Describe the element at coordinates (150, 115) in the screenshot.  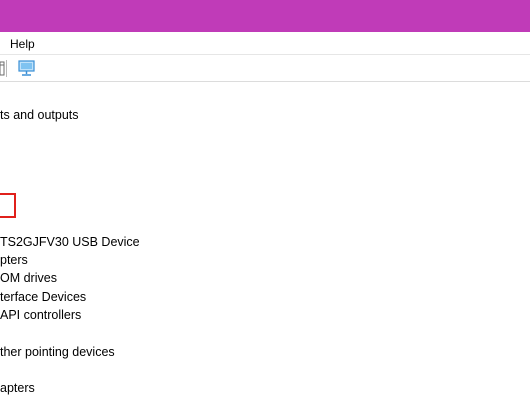
I see `tree-item-audio-inputs-outputs: ts and outputs` at that location.